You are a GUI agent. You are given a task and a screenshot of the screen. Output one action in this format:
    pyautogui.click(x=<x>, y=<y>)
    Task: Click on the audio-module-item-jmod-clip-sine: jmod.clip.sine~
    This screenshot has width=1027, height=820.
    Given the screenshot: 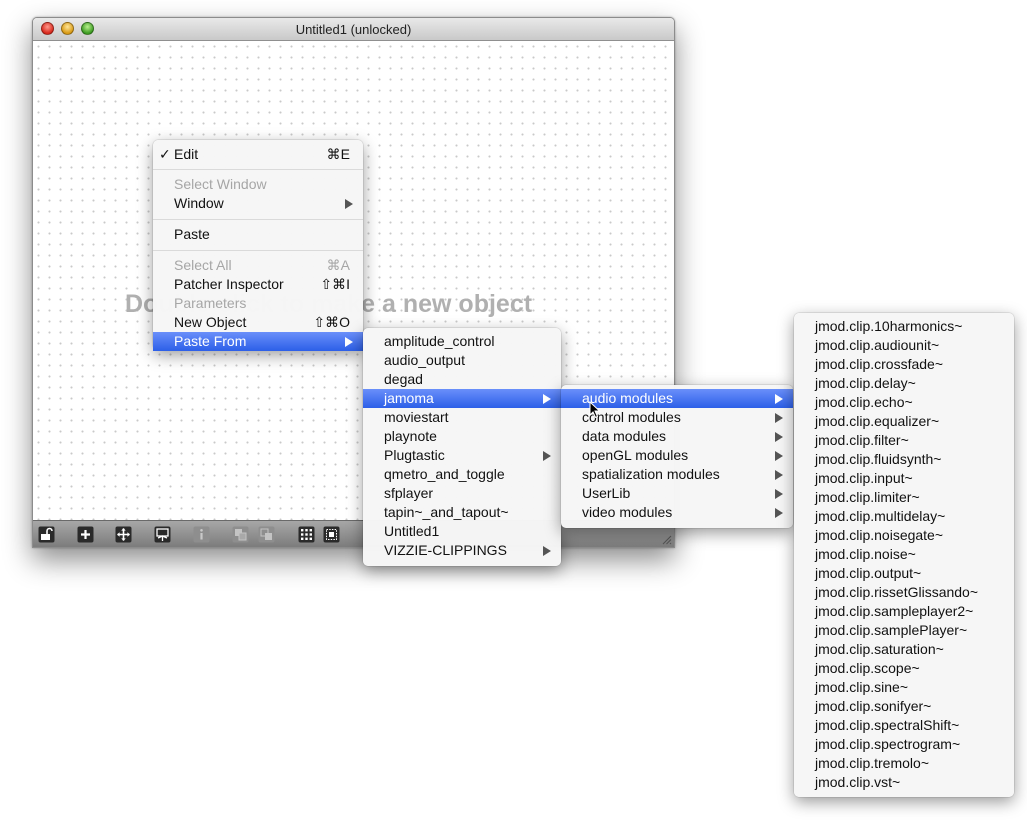 What is the action you would take?
    pyautogui.click(x=904, y=687)
    